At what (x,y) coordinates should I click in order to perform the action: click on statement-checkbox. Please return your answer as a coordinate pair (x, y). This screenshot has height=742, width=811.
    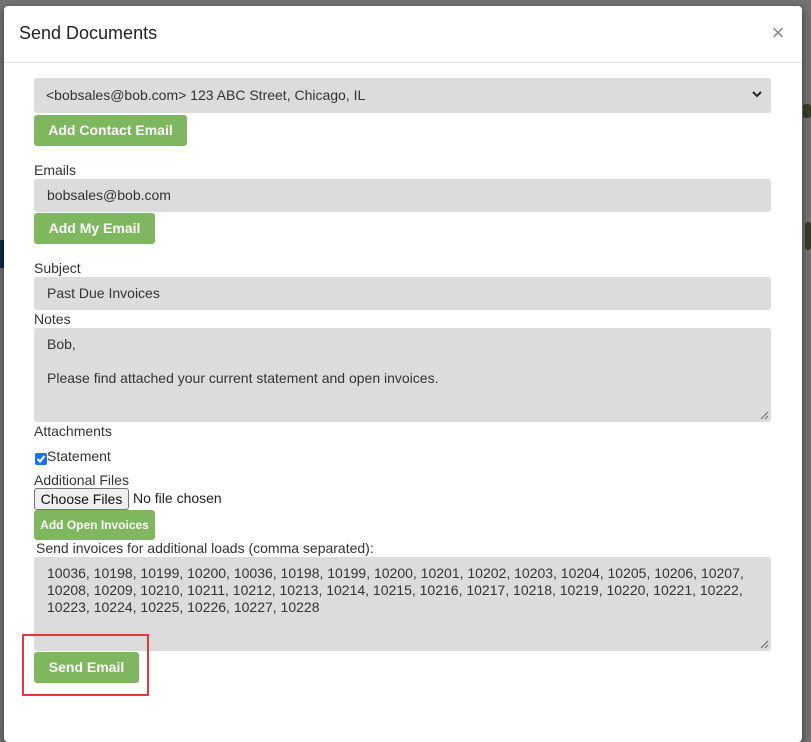
    Looking at the image, I should click on (41, 459).